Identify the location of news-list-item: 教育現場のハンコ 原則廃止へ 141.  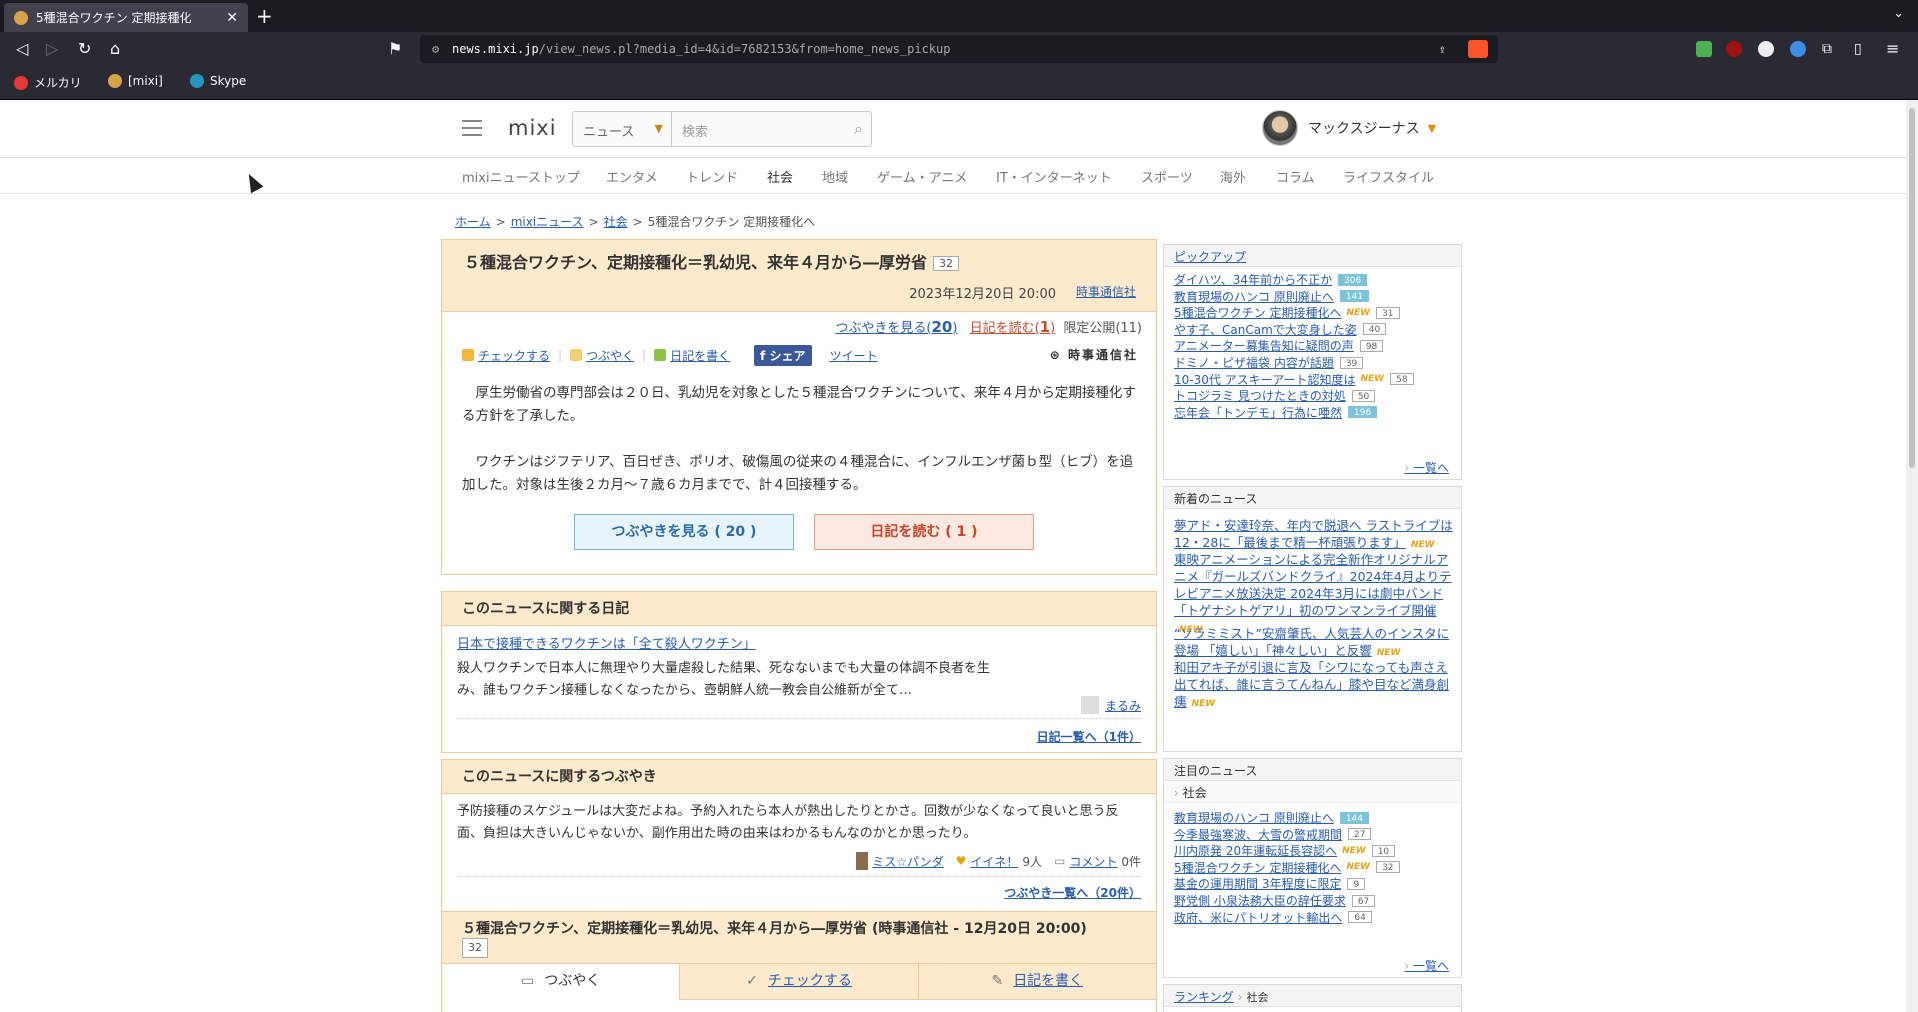
(1272, 296).